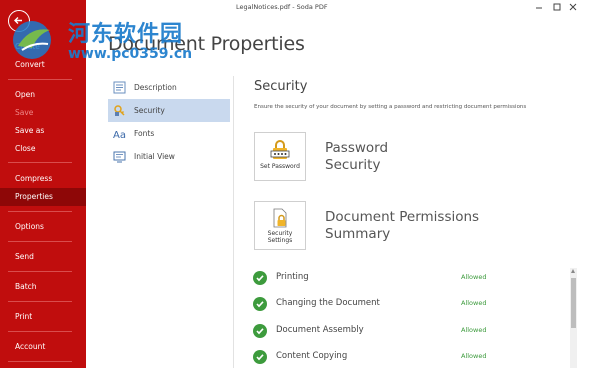  What do you see at coordinates (357, 148) in the screenshot?
I see `password-security-heading-line1: Password` at bounding box center [357, 148].